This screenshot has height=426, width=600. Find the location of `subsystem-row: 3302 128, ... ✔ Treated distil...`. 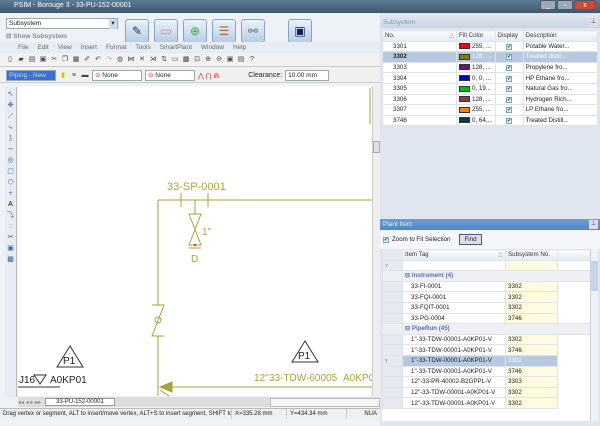

subsystem-row: 3302 128, ... ✔ Treated distil... is located at coordinates (490, 57).